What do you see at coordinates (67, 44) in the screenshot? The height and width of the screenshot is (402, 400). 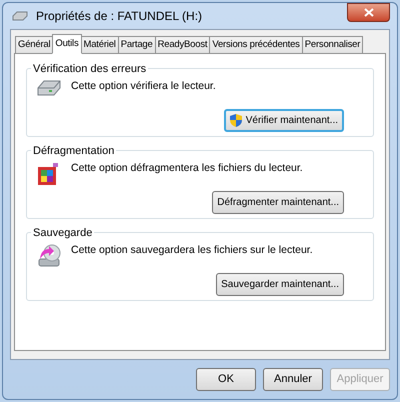 I see `tab: Outils` at bounding box center [67, 44].